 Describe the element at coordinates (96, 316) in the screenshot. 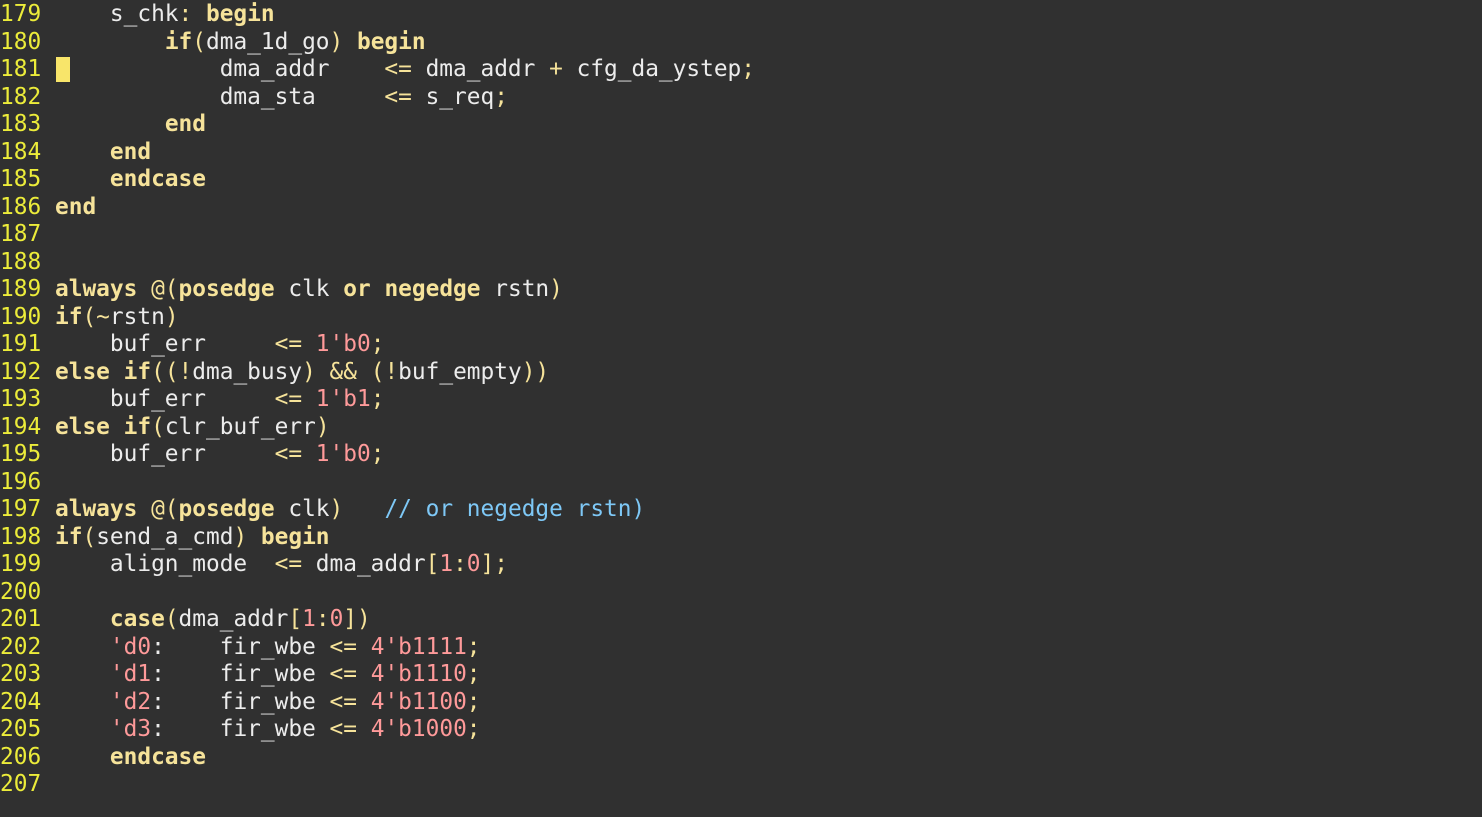

I see `code-token: (~` at that location.